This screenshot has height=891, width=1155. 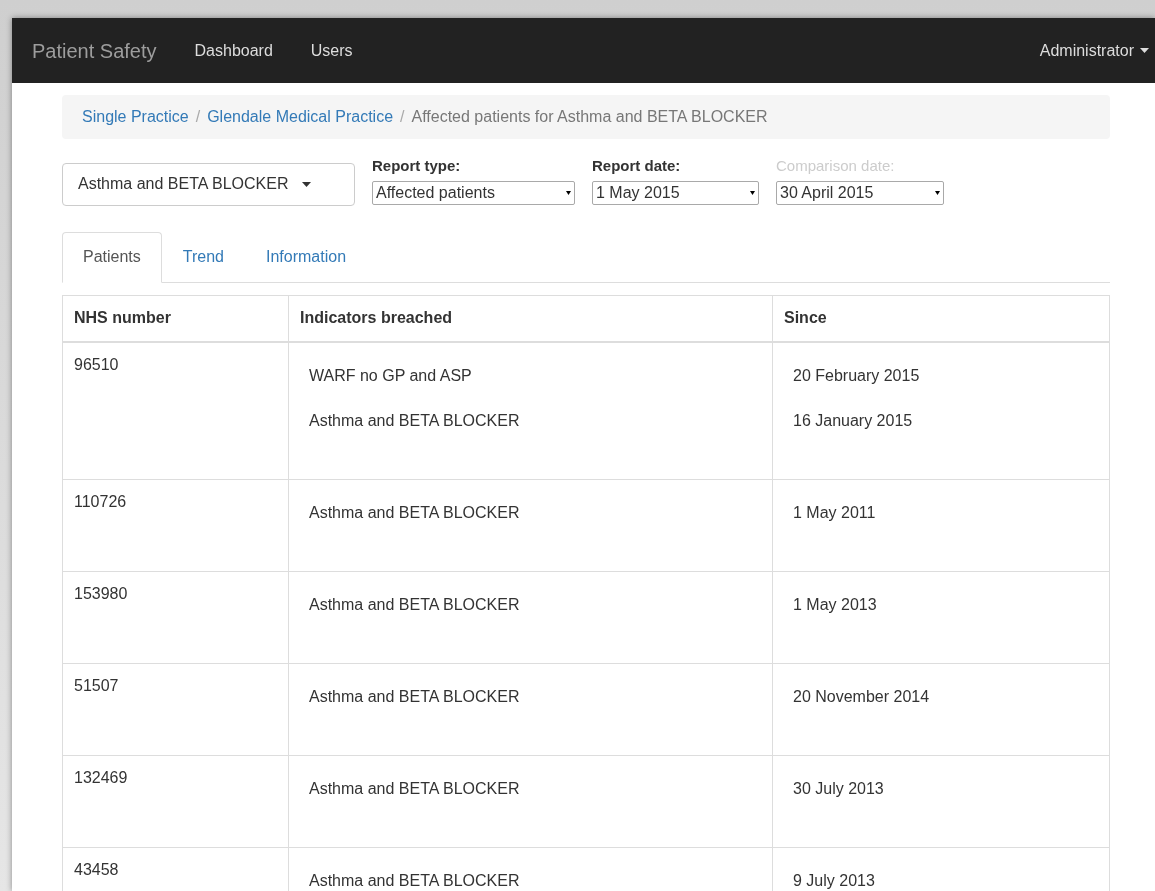 What do you see at coordinates (175, 318) in the screenshot?
I see `column-header: NHS number` at bounding box center [175, 318].